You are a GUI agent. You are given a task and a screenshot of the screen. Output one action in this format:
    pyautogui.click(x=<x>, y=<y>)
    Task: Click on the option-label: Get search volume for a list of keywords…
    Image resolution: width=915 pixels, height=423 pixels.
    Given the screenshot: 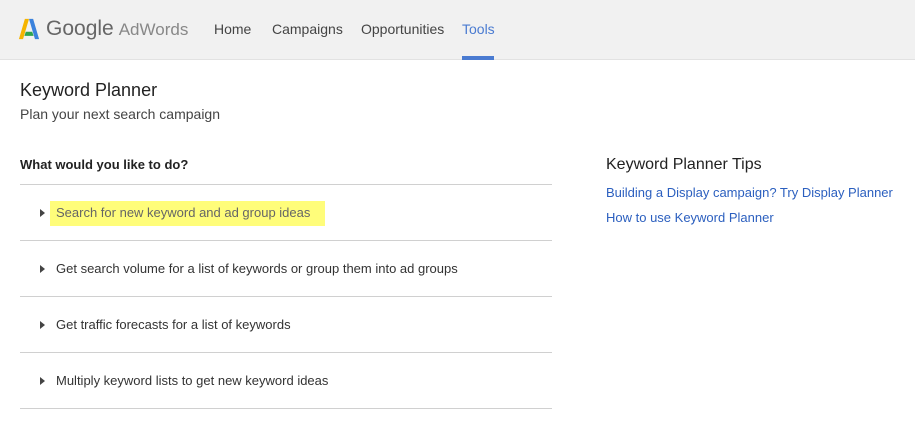 What is the action you would take?
    pyautogui.click(x=257, y=268)
    